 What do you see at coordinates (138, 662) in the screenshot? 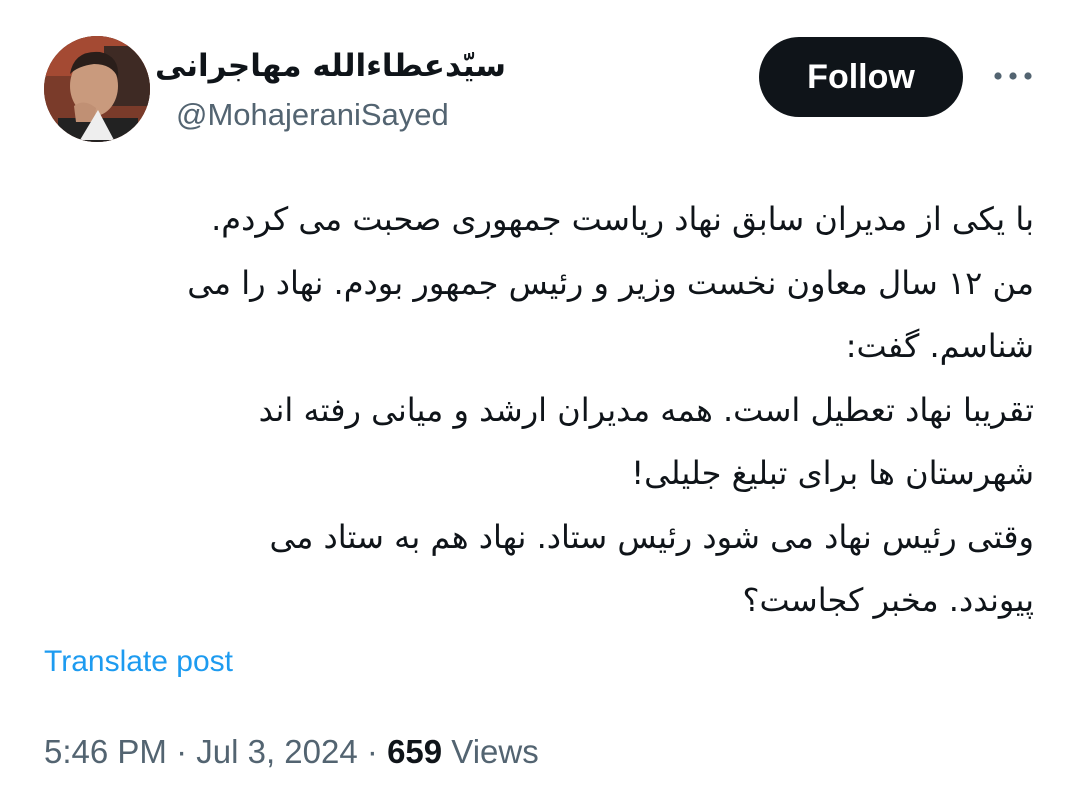
I see `translate-post-link: Translate post` at bounding box center [138, 662].